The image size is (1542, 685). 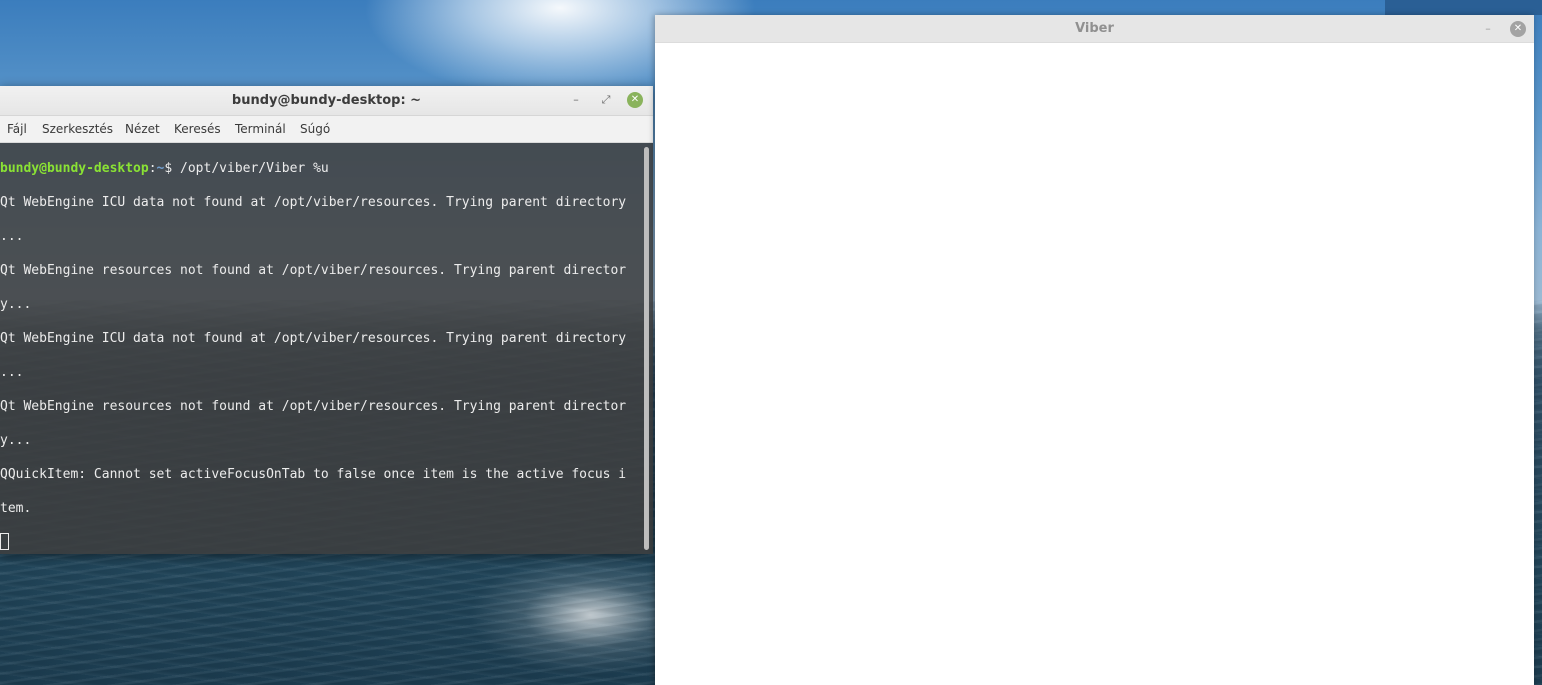 What do you see at coordinates (142, 129) in the screenshot?
I see `menu-item-view: Nézet` at bounding box center [142, 129].